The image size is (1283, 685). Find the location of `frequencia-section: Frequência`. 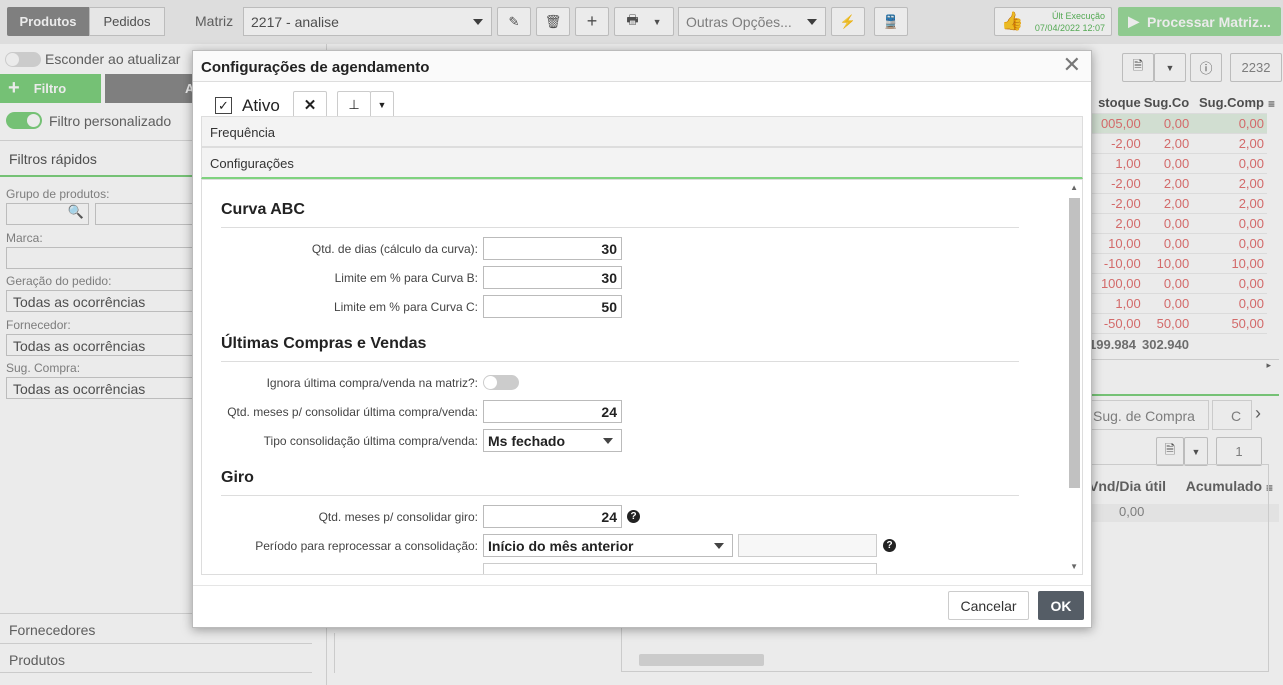

frequencia-section: Frequência is located at coordinates (642, 131).